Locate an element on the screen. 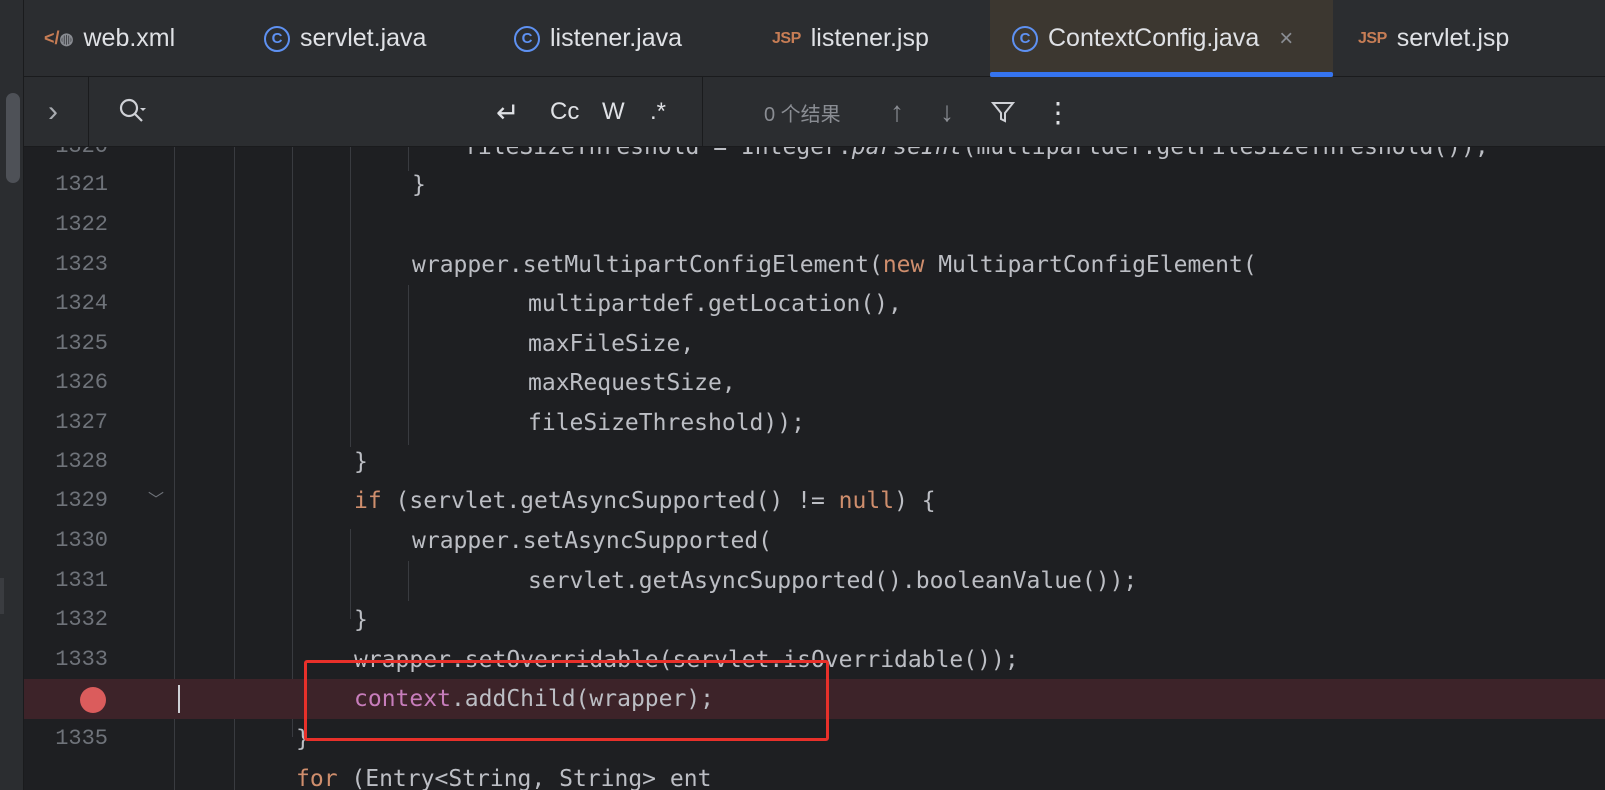 This screenshot has height=790, width=1605. code-line: 1324 multipartdef.getLocation(), is located at coordinates (814, 304).